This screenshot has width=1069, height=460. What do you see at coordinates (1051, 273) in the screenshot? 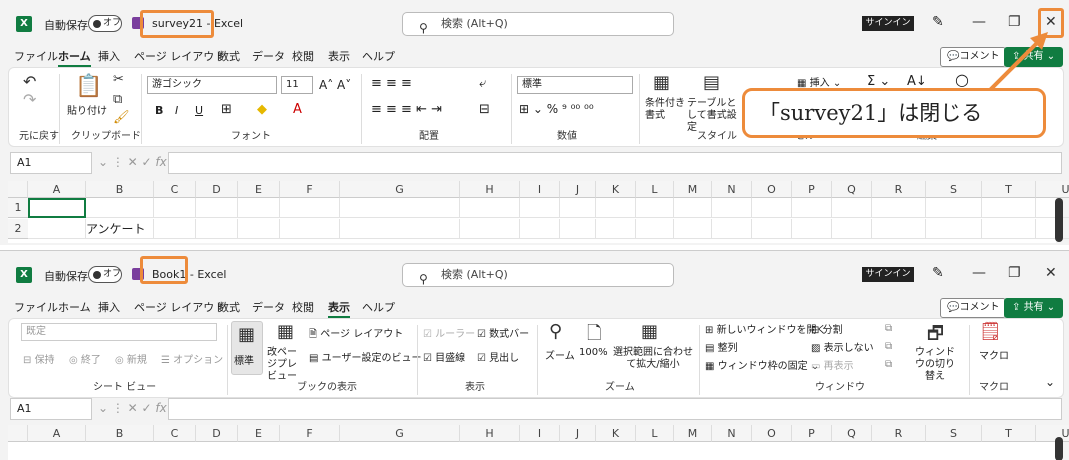
I see `close-icon: ✕` at bounding box center [1051, 273].